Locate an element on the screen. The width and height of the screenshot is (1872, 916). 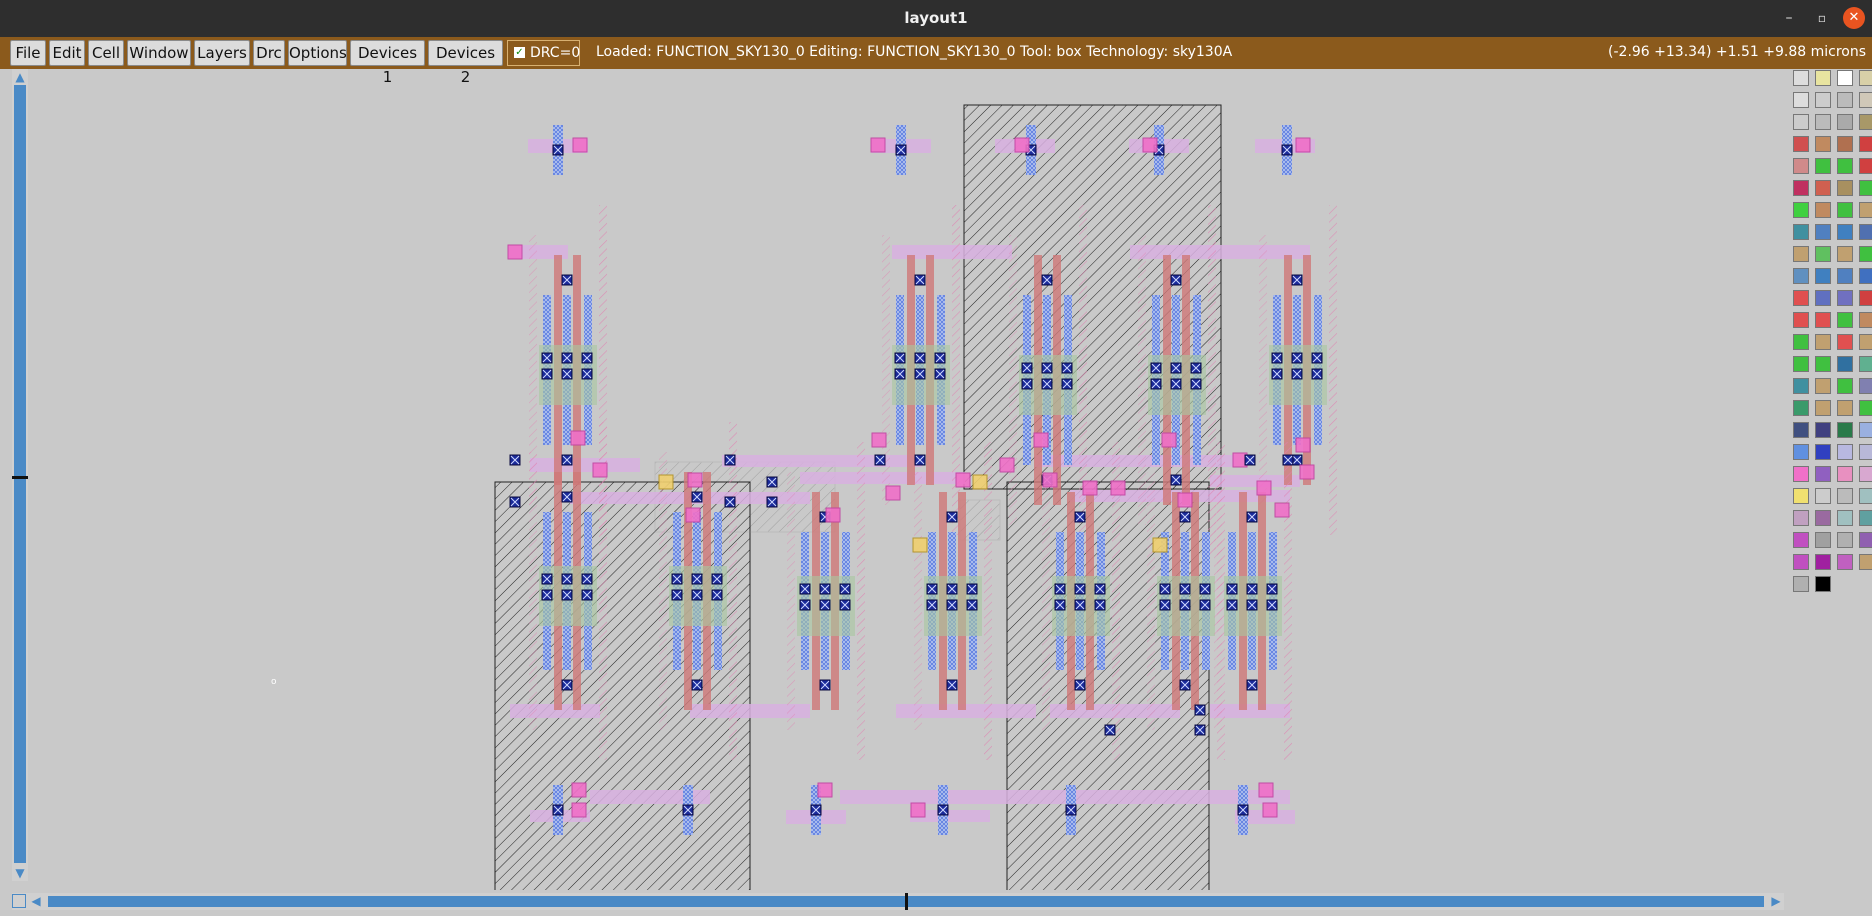
drc-checkbox-icon: ✓ is located at coordinates (519, 52).